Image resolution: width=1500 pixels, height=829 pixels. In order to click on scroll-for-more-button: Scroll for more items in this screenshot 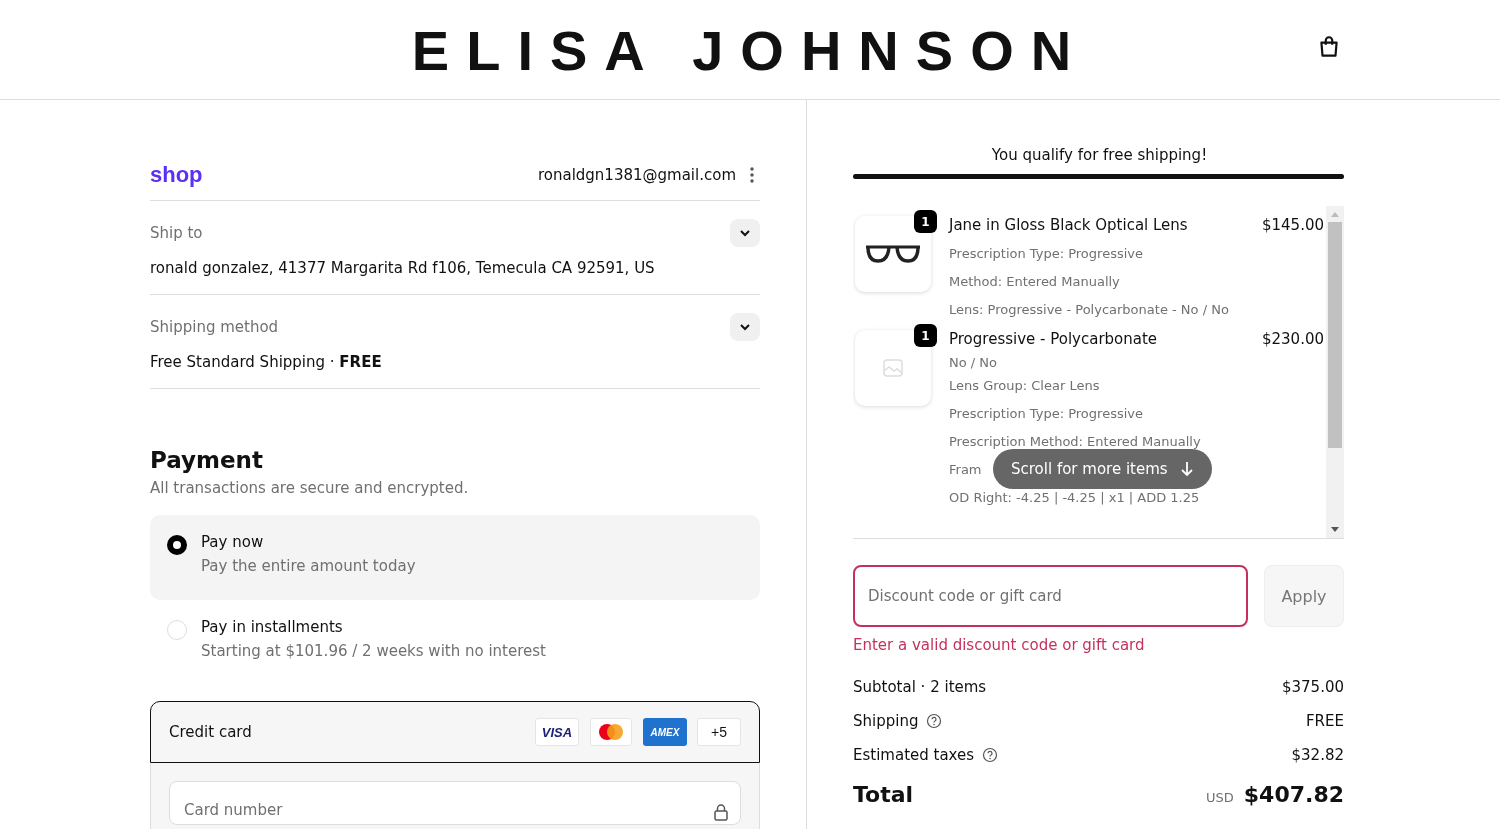, I will do `click(1102, 469)`.